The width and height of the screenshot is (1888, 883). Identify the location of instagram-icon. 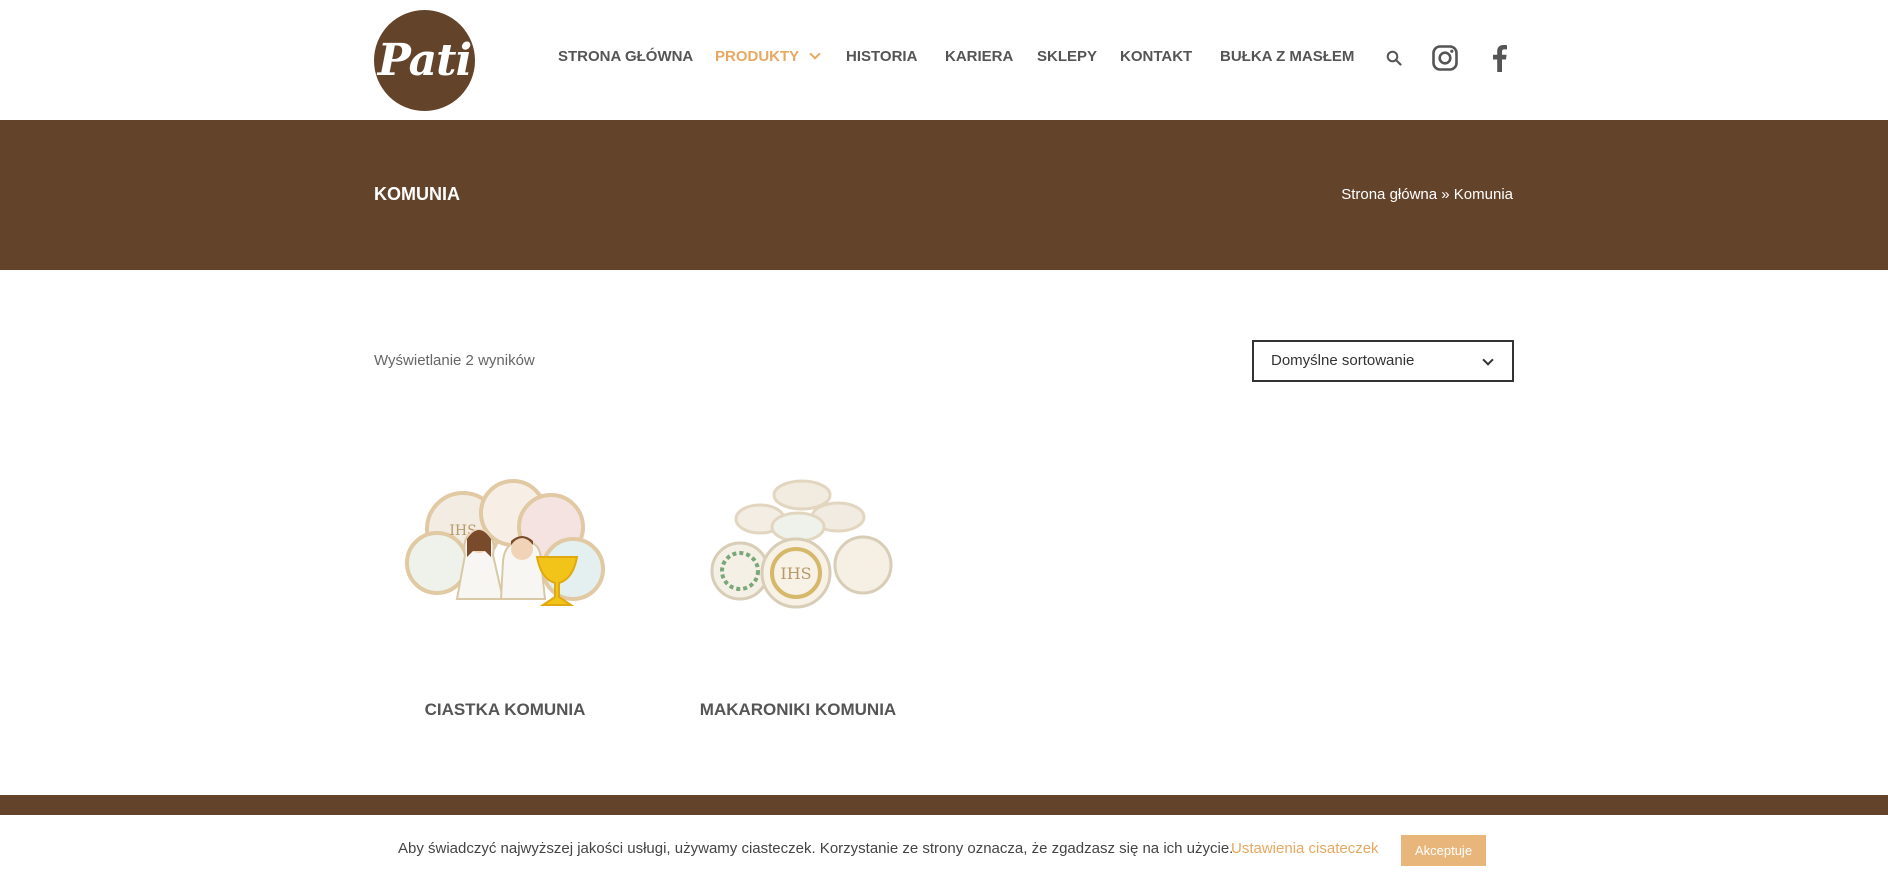
(1445, 58).